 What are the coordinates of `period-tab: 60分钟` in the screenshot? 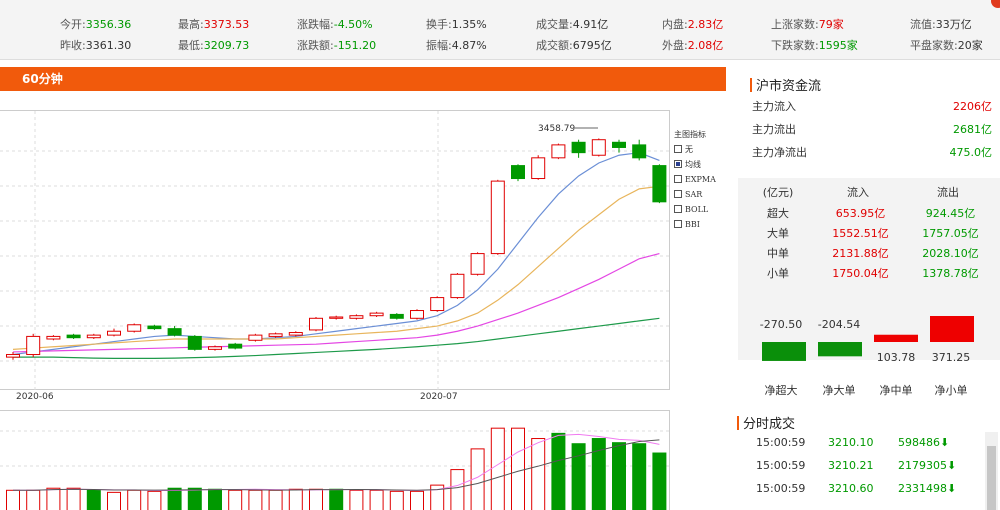 It's located at (363, 79).